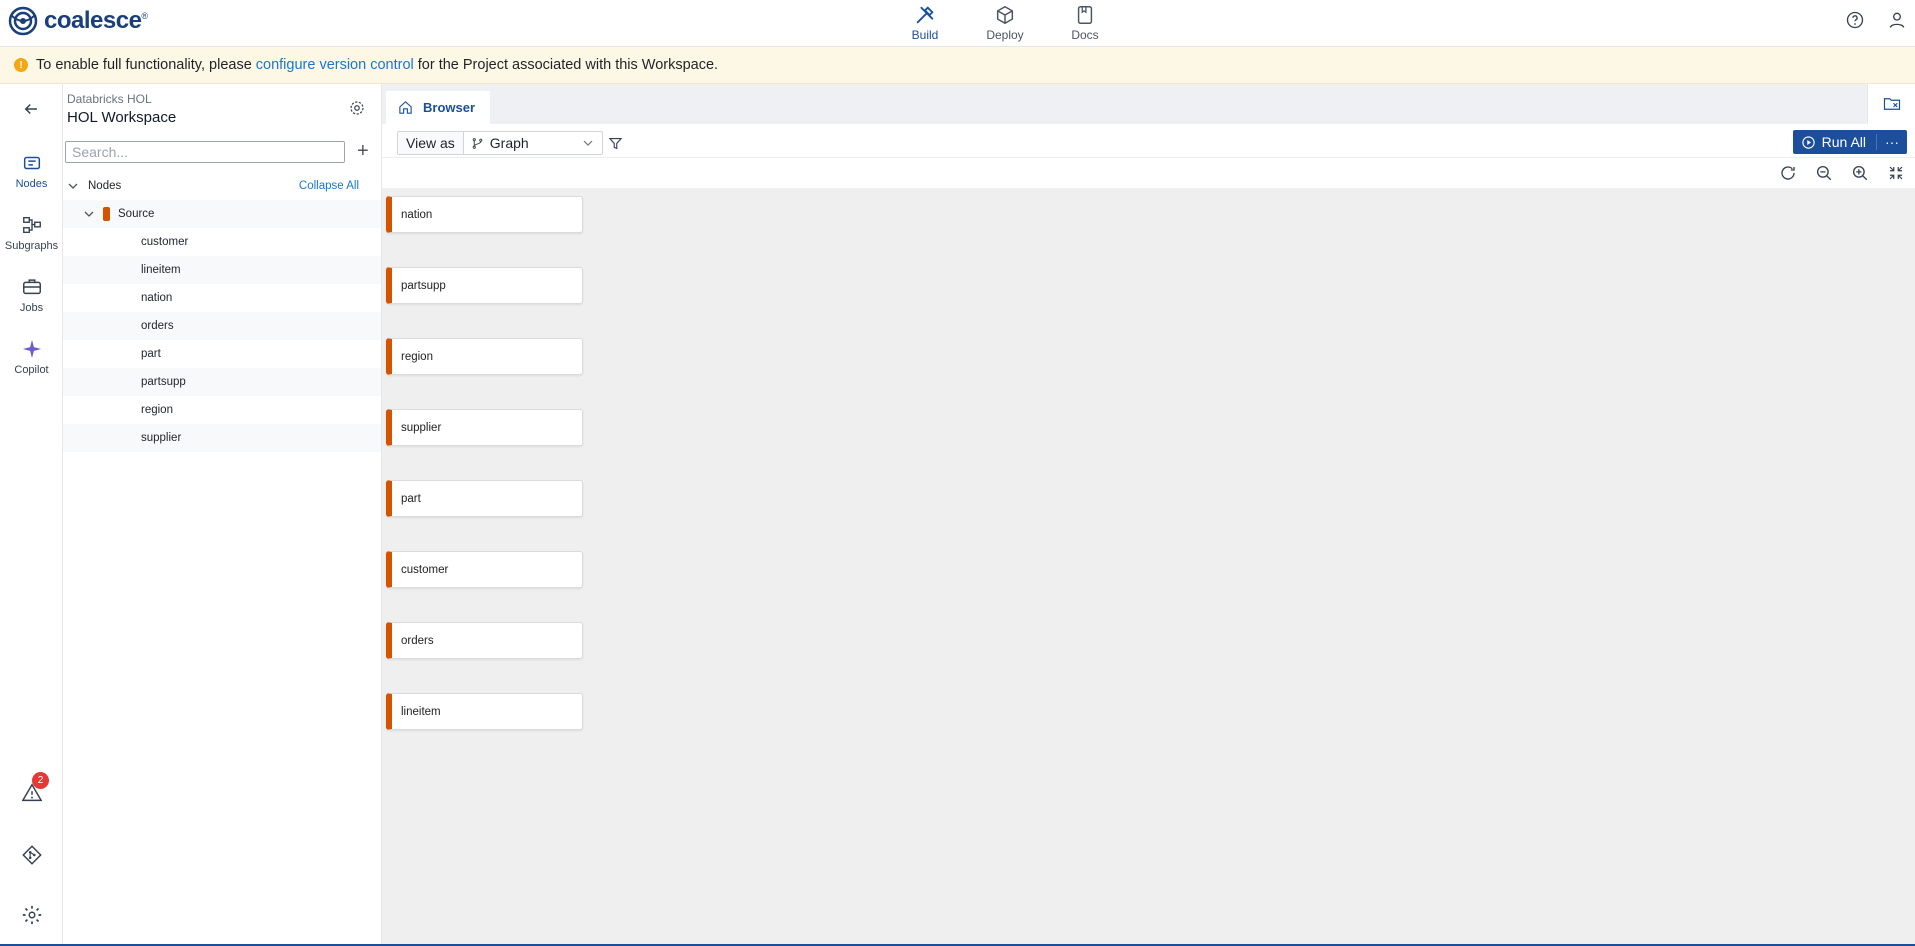 This screenshot has width=1915, height=946. Describe the element at coordinates (31, 184) in the screenshot. I see `rail-nodes-label: Nodes` at that location.